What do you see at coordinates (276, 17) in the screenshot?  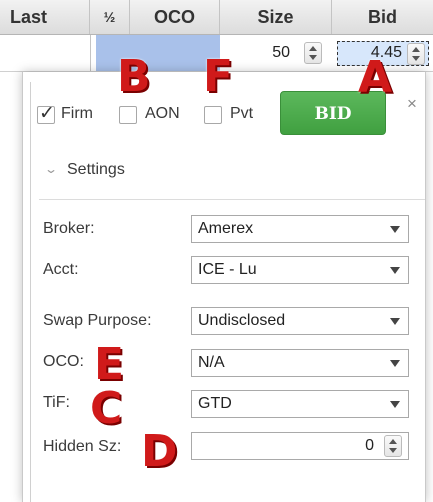 I see `column-size: Size` at bounding box center [276, 17].